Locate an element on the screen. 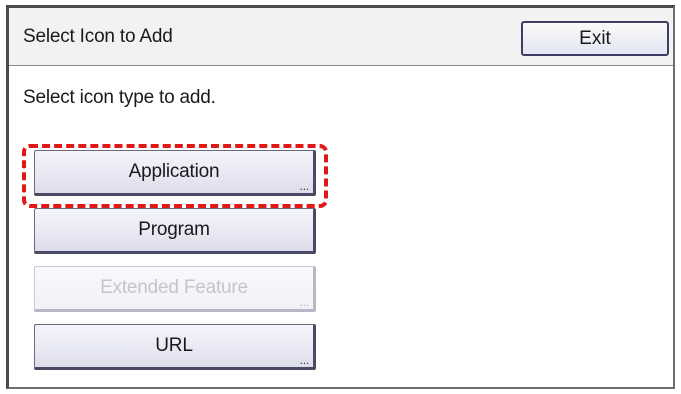 This screenshot has width=681, height=394. extended-feature-button-label: Extended Feature is located at coordinates (174, 287).